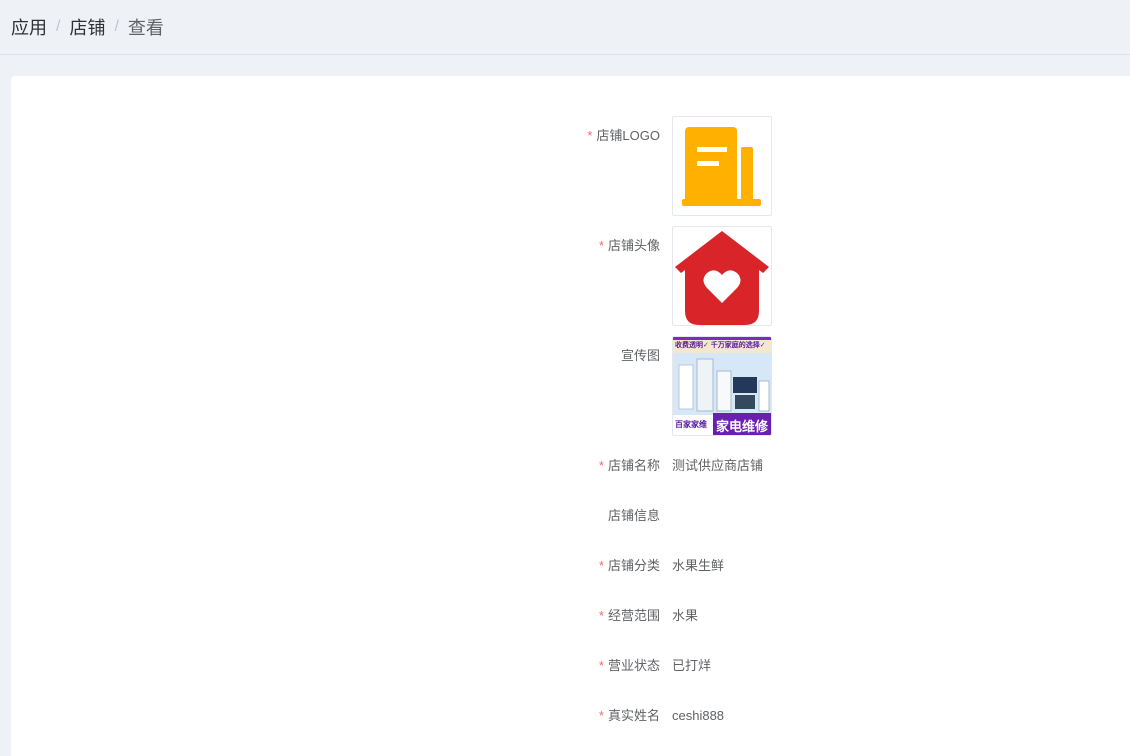 The width and height of the screenshot is (1130, 756). Describe the element at coordinates (565, 27) in the screenshot. I see `breadcrumb: 应用 / 店铺 / 查看` at that location.